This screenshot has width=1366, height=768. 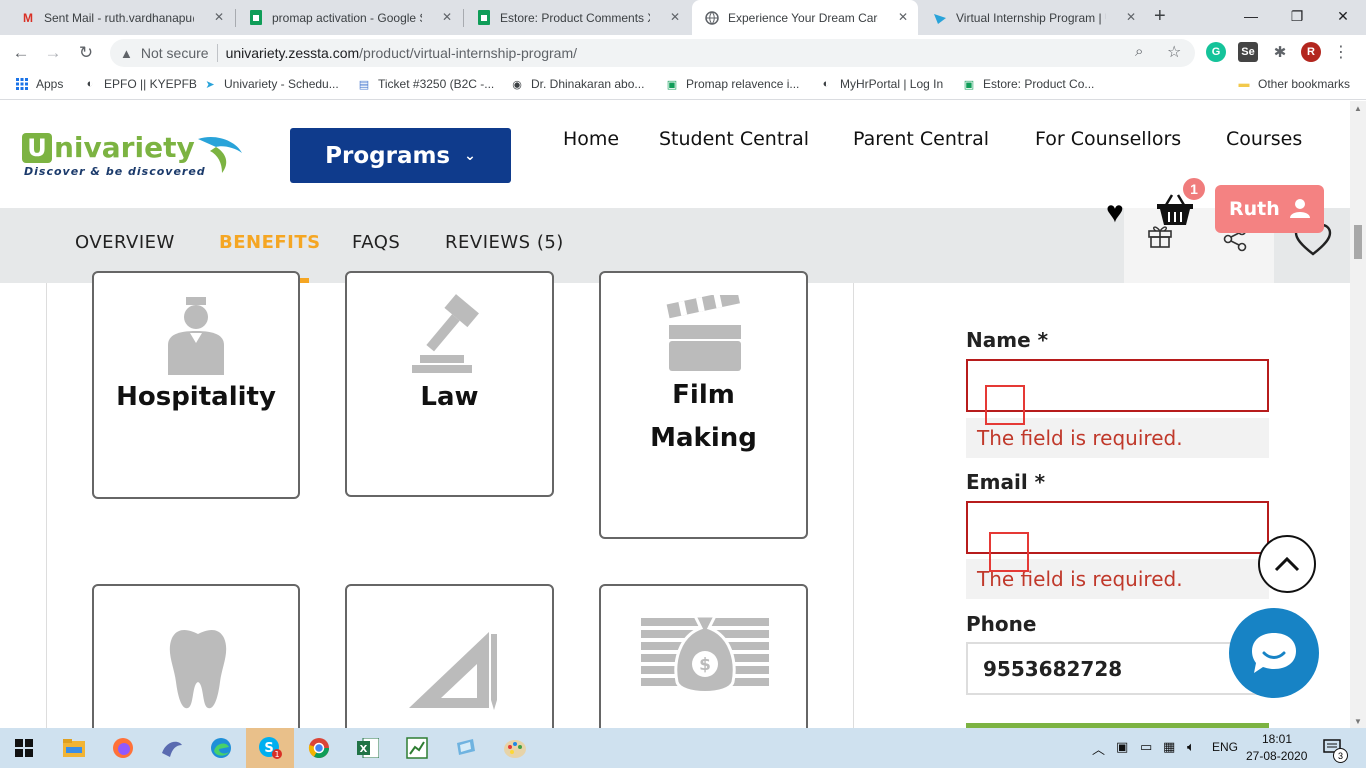 I want to click on show-hidden-icons-icon: ︿, so click(x=1098, y=748).